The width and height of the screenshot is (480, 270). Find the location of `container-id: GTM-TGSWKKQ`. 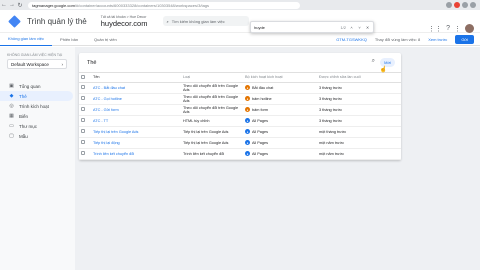

container-id: GTM-TGSWKKQ is located at coordinates (351, 39).